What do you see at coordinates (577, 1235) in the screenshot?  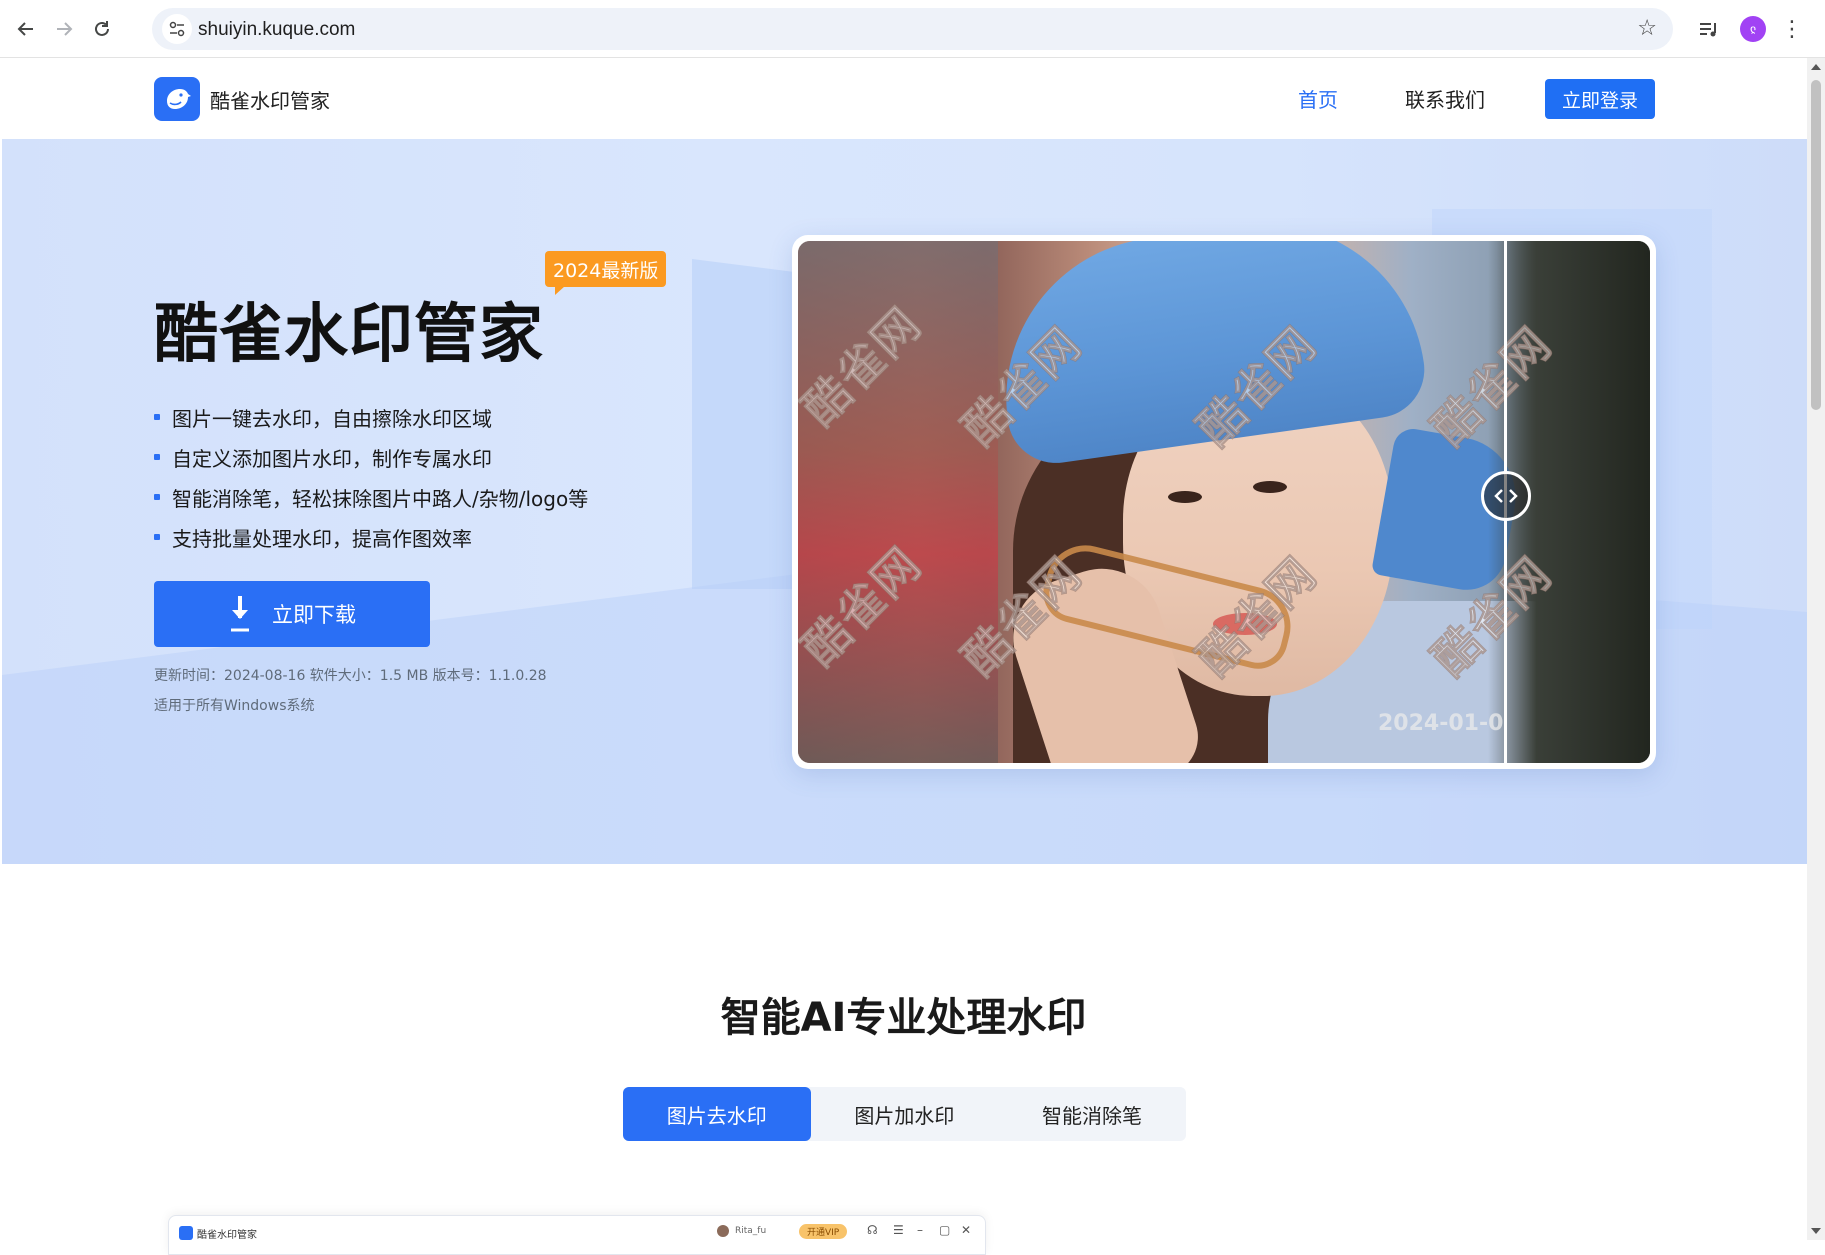 I see `app-screenshot-preview: 酷雀水印管家 Rita_fu 开通VIP ☊ ☰ – ▢ ✕` at bounding box center [577, 1235].